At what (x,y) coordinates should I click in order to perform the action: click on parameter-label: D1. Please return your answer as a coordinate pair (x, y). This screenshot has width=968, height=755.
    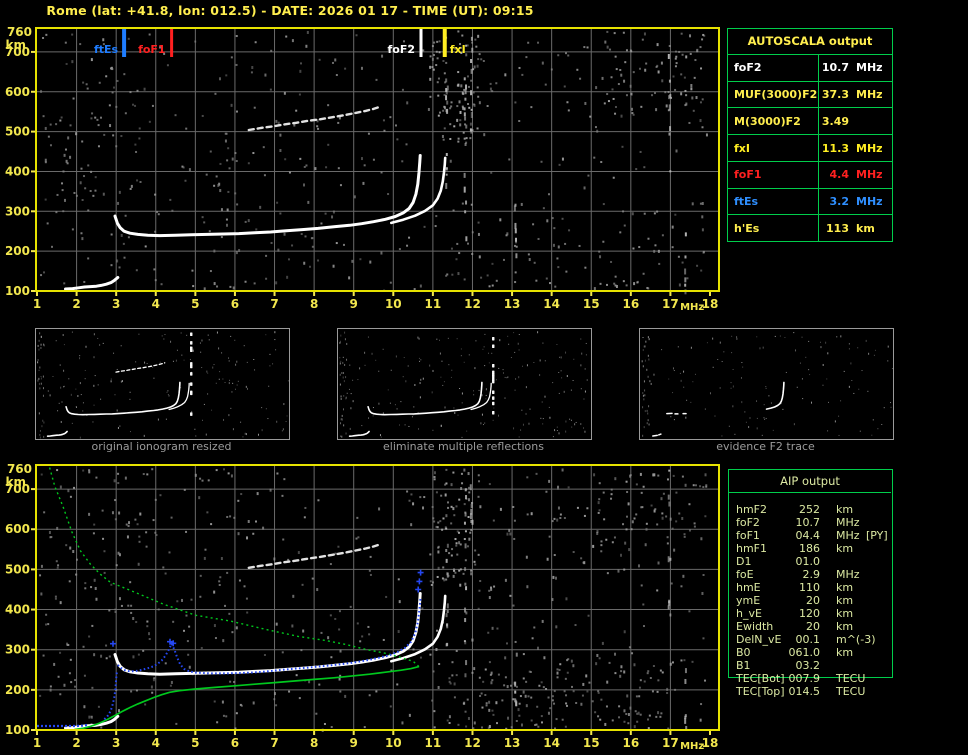
    Looking at the image, I should click on (744, 561).